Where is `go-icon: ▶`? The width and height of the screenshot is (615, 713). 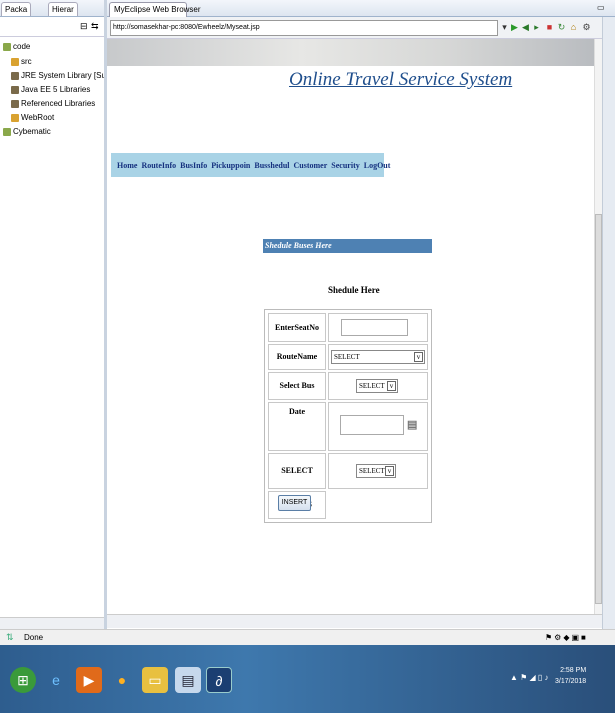
go-icon: ▶ is located at coordinates (514, 27).